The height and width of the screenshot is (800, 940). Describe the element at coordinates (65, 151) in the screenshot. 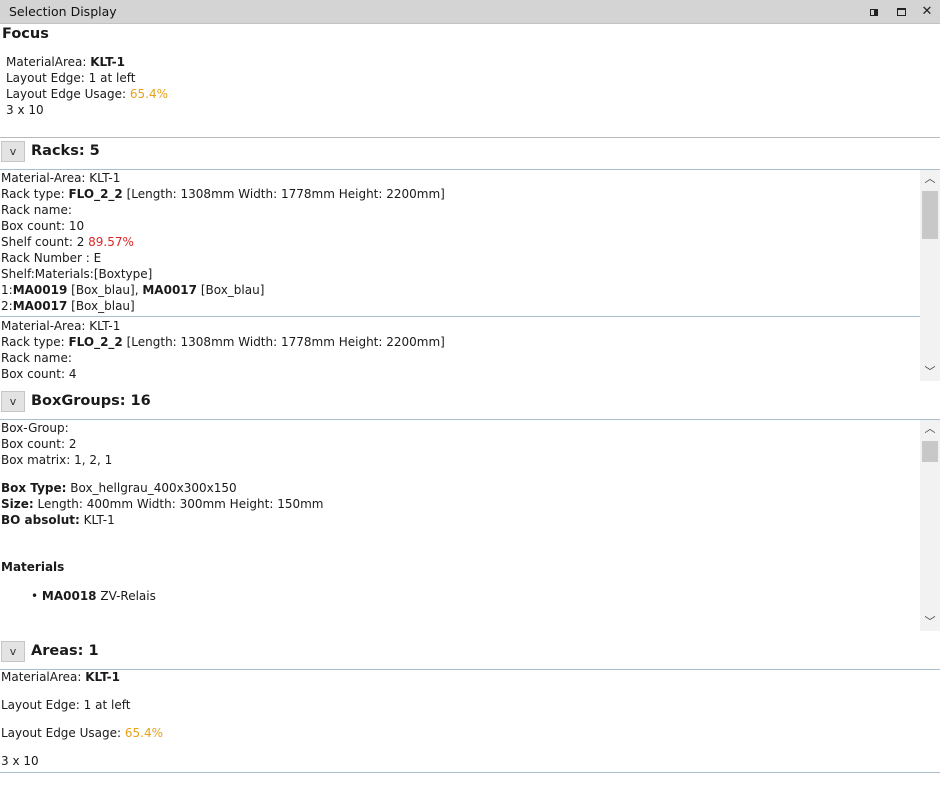

I see `racks-title: Racks: 5` at that location.